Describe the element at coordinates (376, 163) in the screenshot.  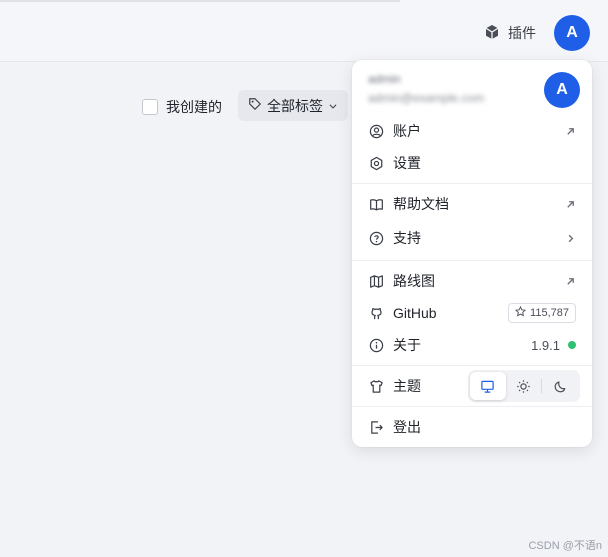
I see `gear-icon` at that location.